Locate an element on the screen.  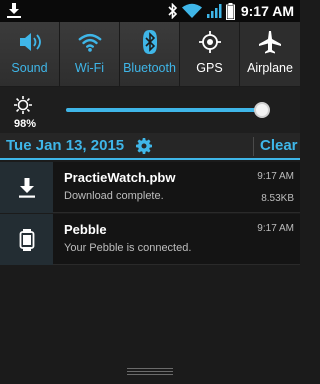
gear-icon is located at coordinates (144, 146).